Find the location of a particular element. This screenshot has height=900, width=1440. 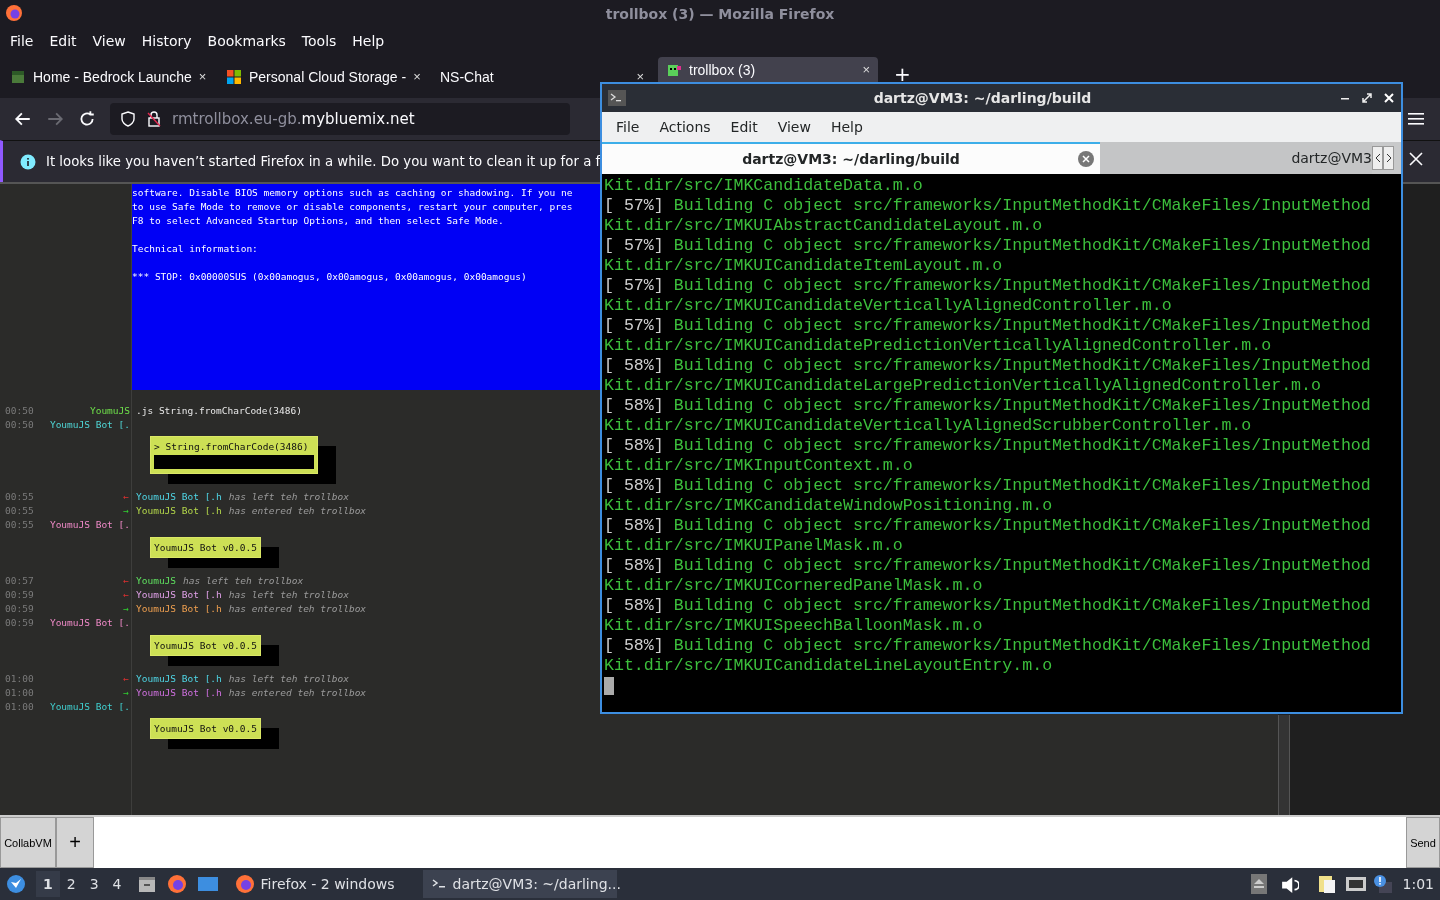

shield-icon is located at coordinates (128, 119).